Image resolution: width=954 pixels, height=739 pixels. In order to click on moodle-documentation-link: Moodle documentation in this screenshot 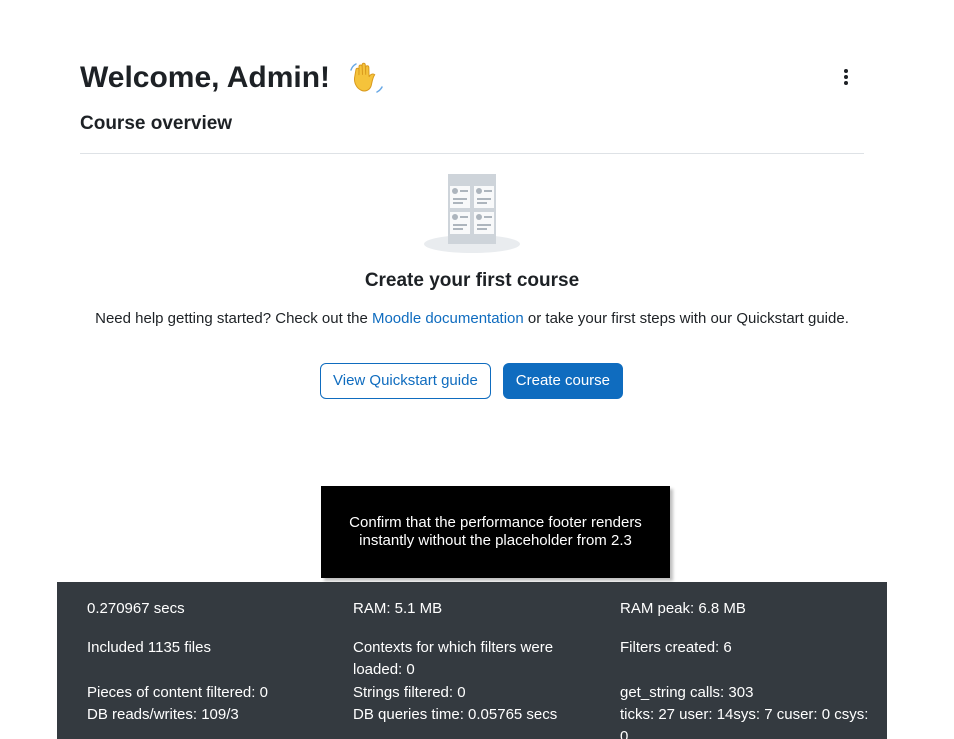, I will do `click(448, 318)`.